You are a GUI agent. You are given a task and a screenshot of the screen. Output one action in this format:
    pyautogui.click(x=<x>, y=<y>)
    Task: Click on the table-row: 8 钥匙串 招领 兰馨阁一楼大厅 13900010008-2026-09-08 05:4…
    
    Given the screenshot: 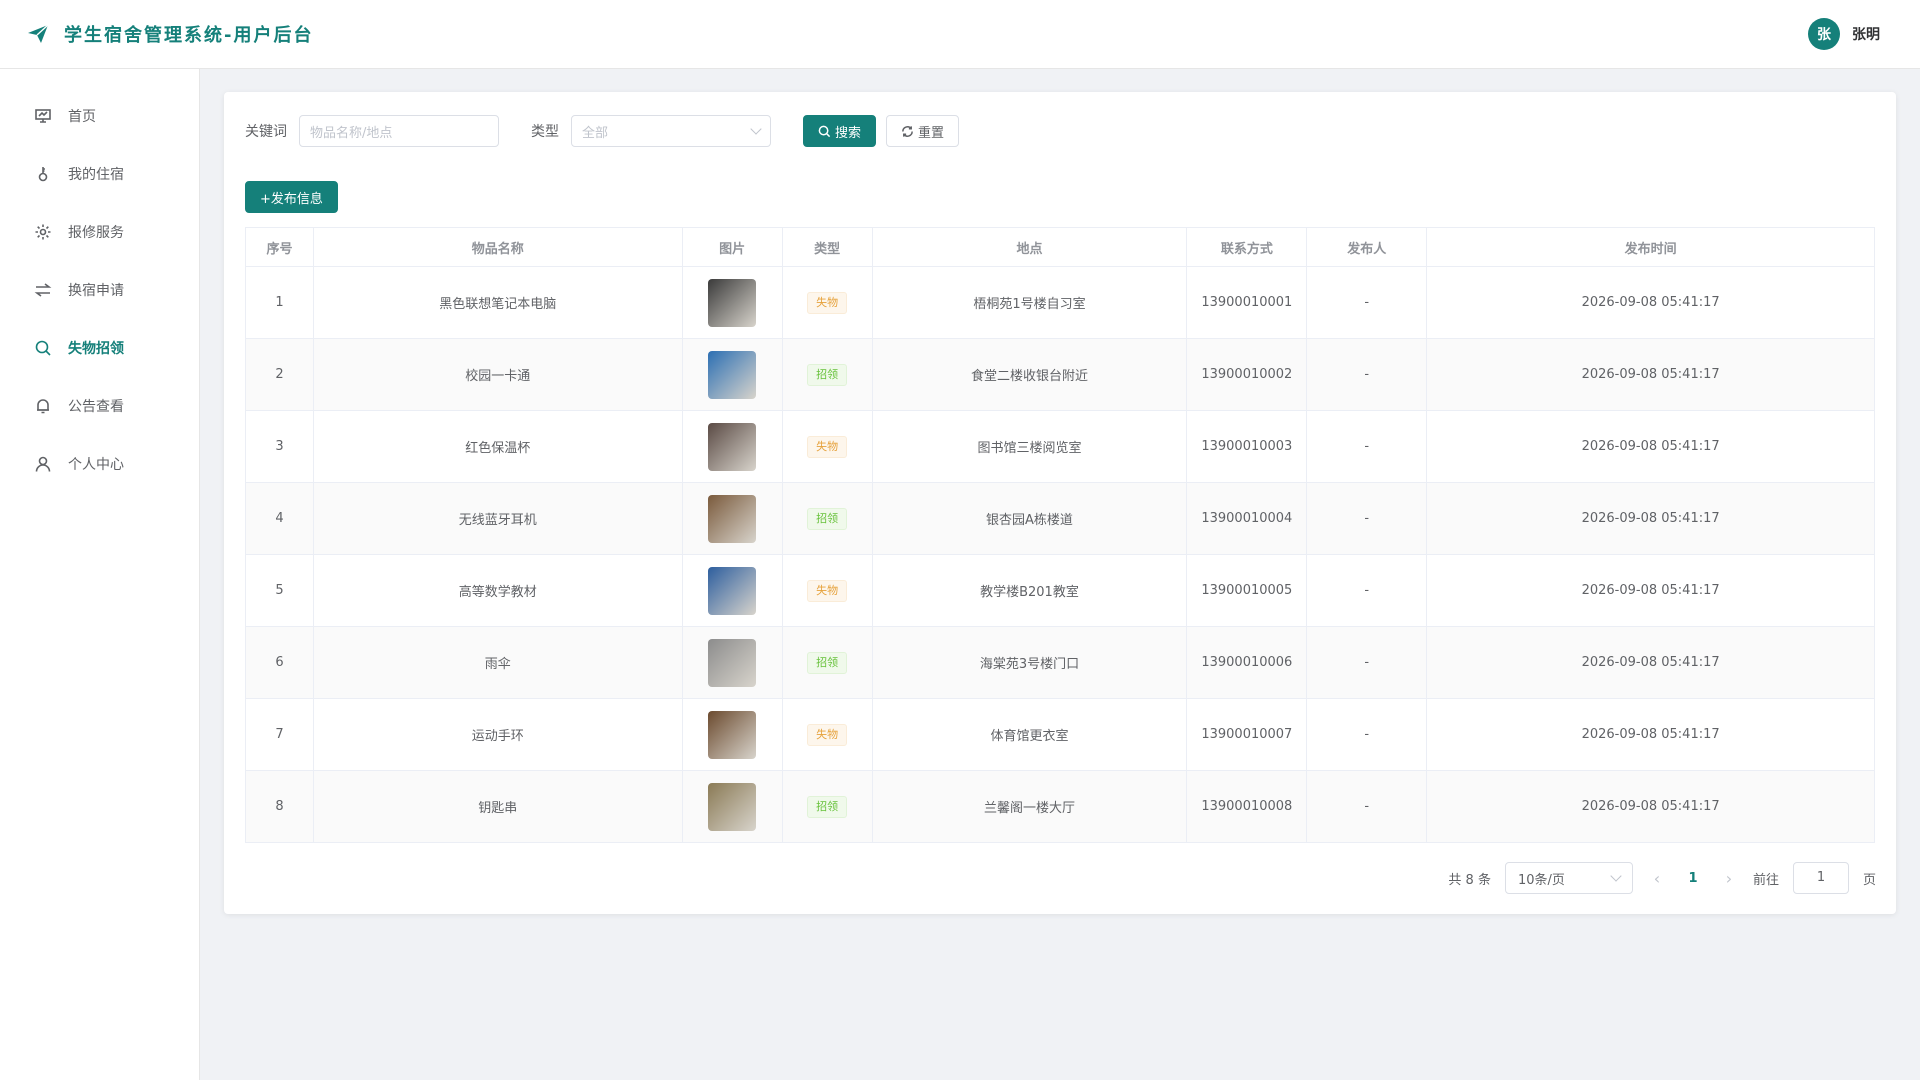 What is the action you would take?
    pyautogui.click(x=1060, y=806)
    